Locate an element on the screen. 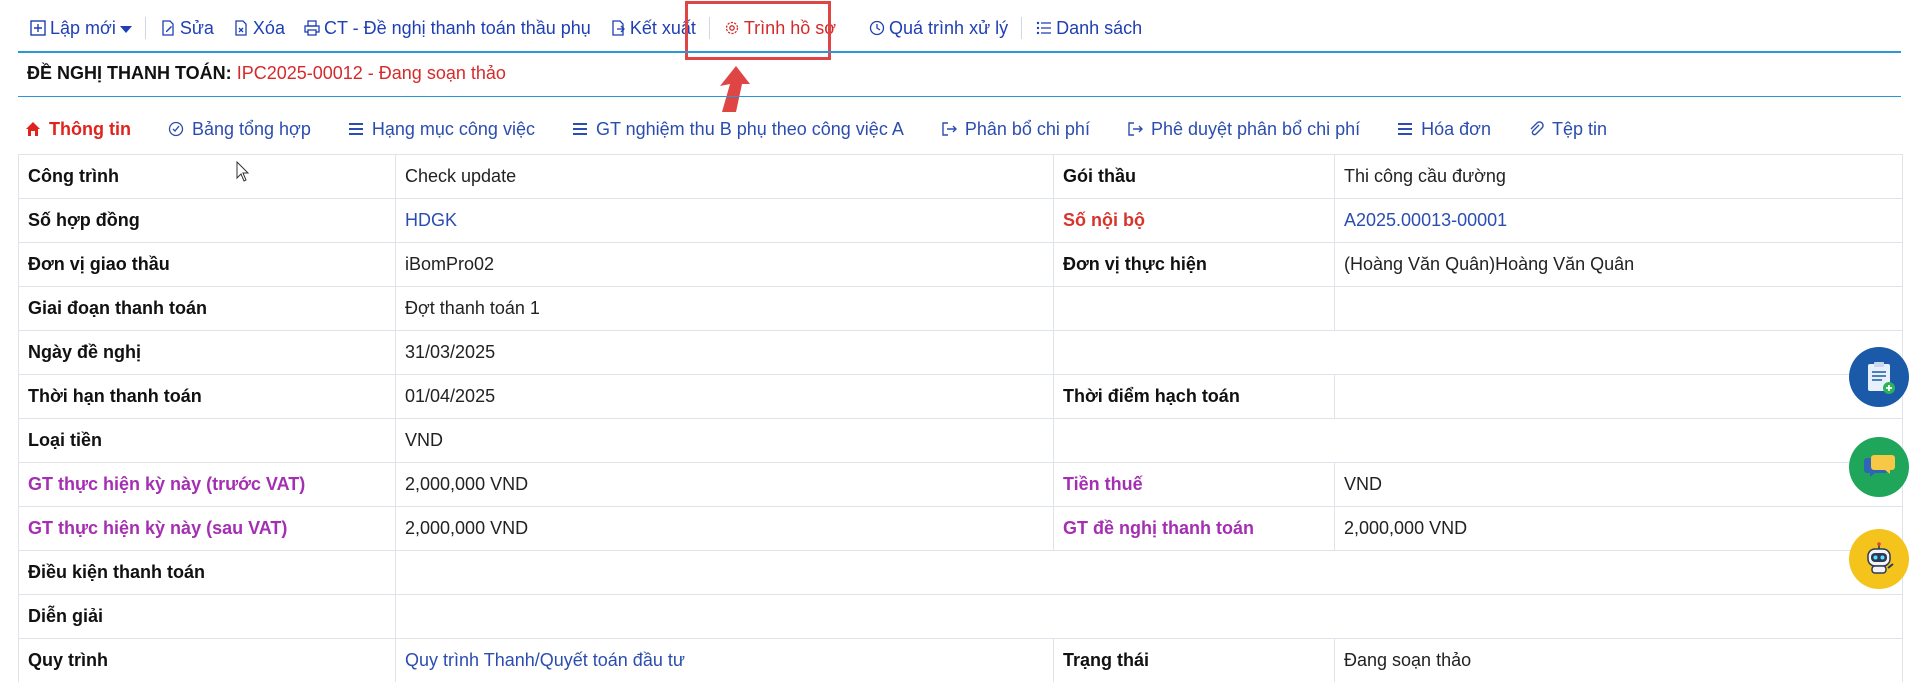 This screenshot has width=1919, height=682. workflow-link: Quy trình Thanh/Quyết toán đầu tư is located at coordinates (724, 660).